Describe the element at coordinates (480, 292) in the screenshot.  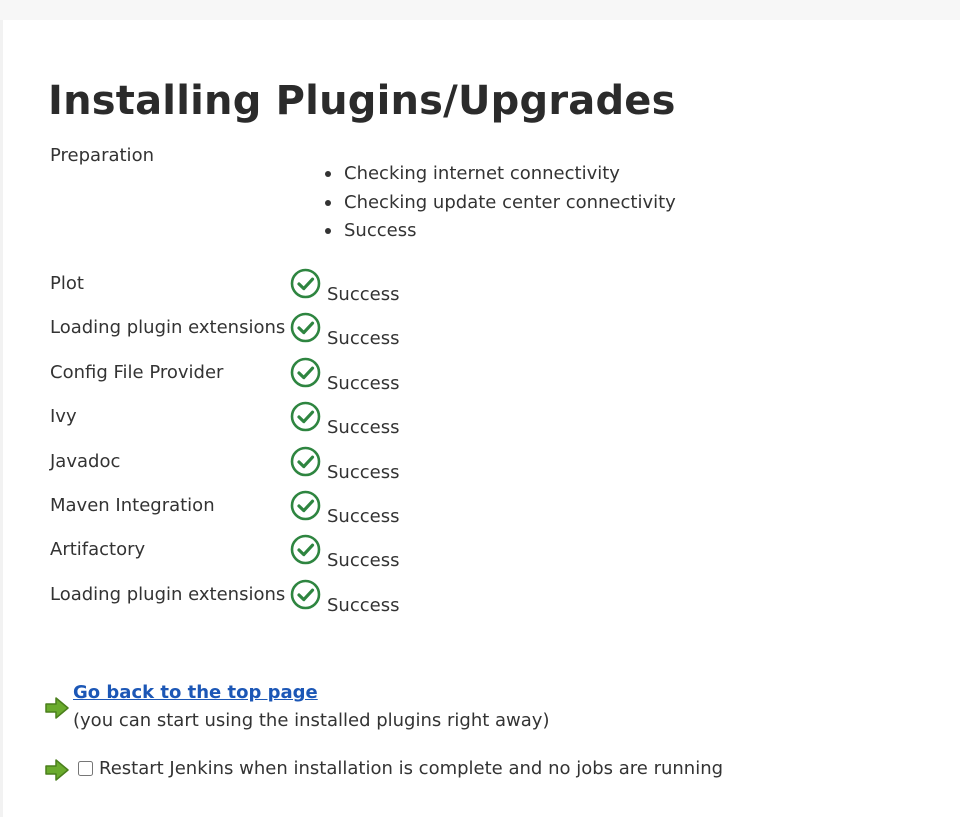
I see `plugin-row: Plot Success` at that location.